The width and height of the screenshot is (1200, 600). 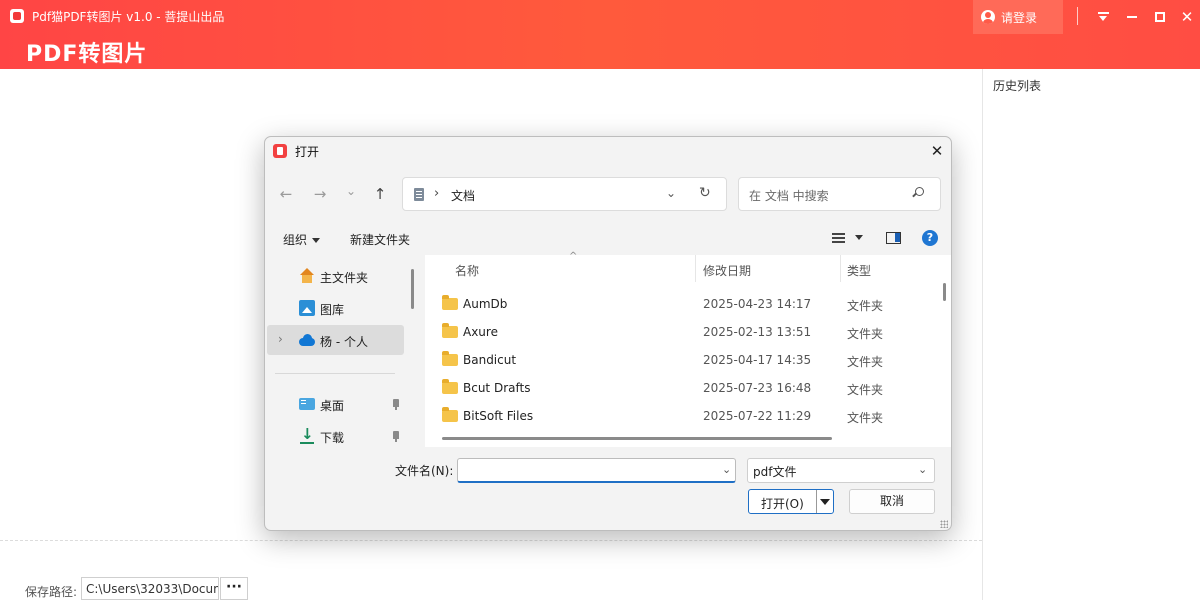 I want to click on refresh-icon: ↻, so click(x=705, y=193).